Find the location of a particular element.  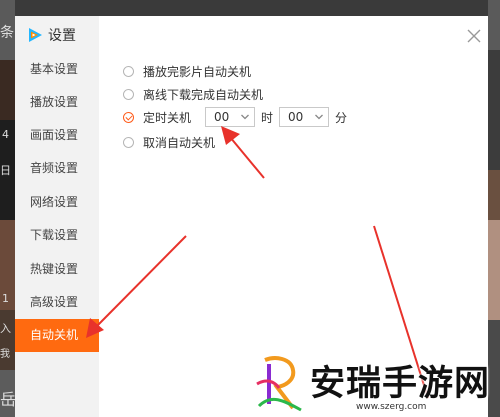

hour-value: 00 is located at coordinates (222, 117).